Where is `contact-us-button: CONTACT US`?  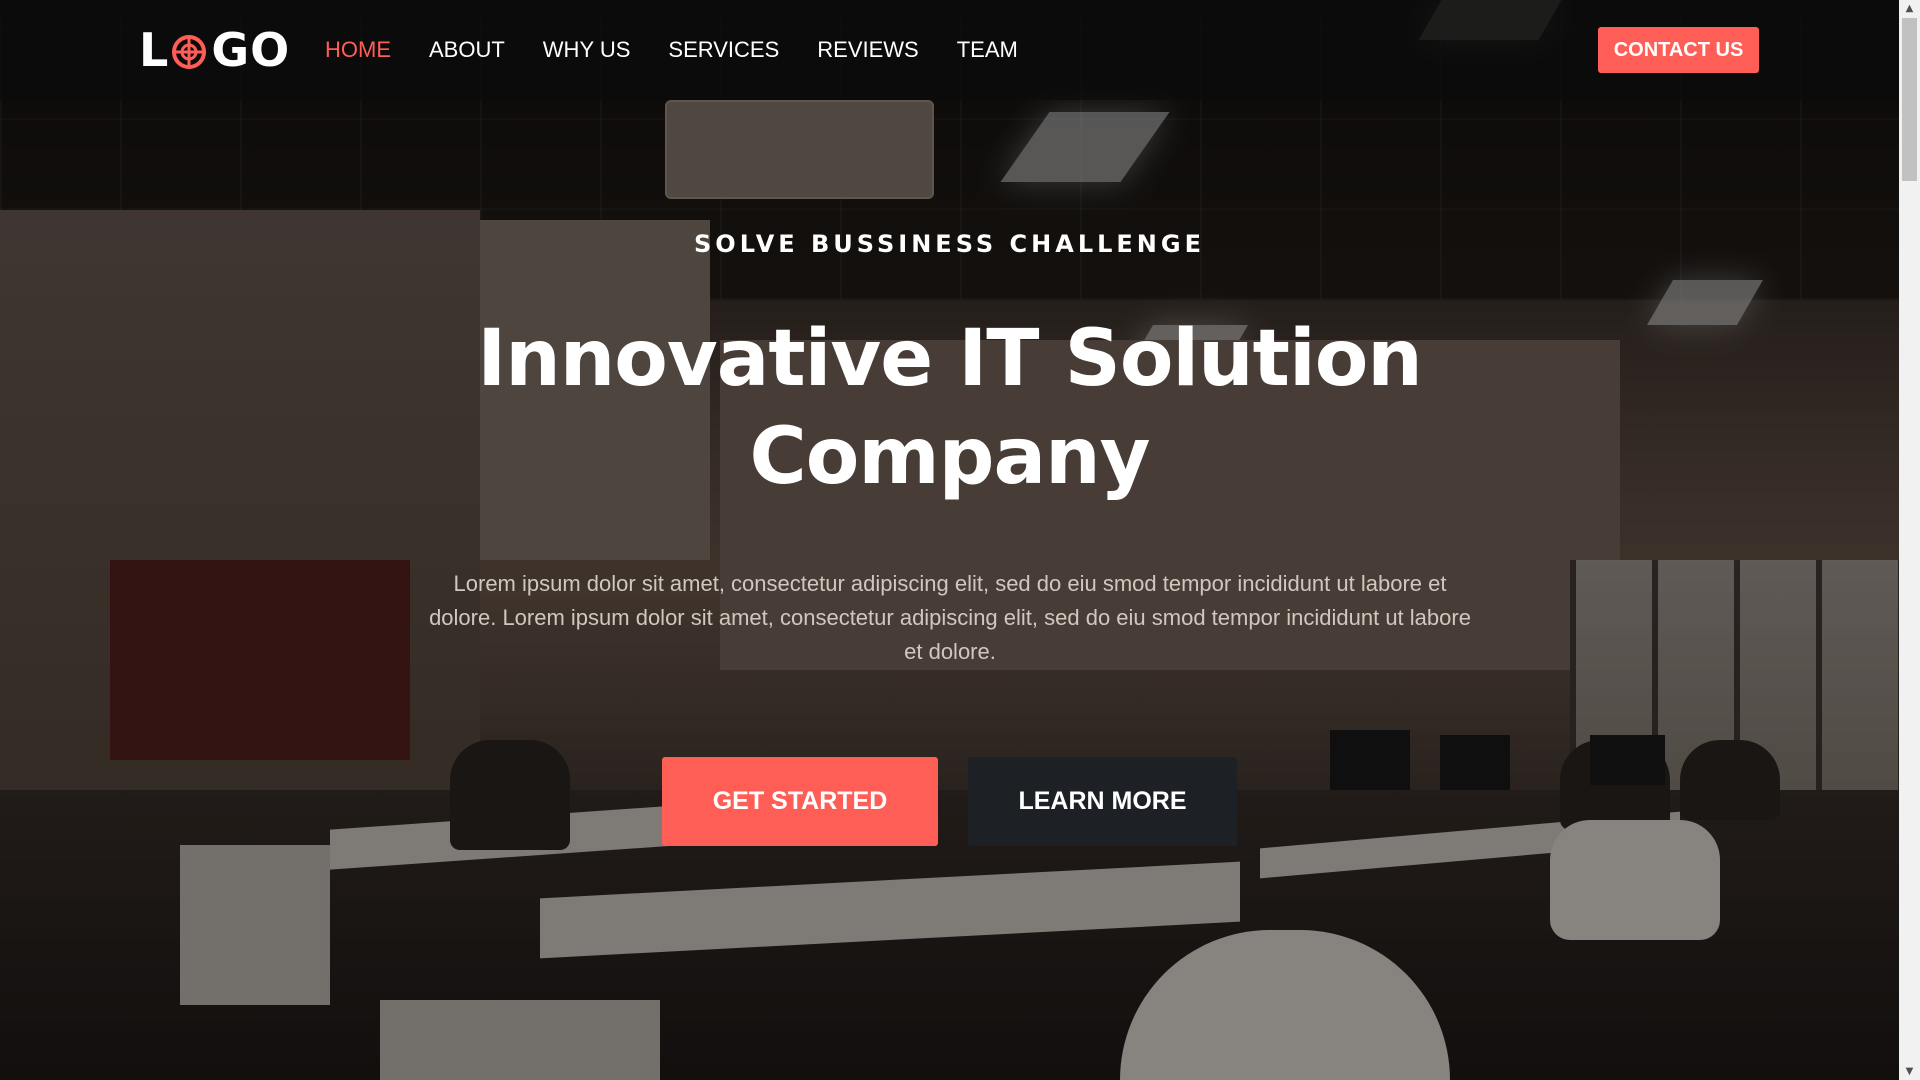 contact-us-button: CONTACT US is located at coordinates (1678, 50).